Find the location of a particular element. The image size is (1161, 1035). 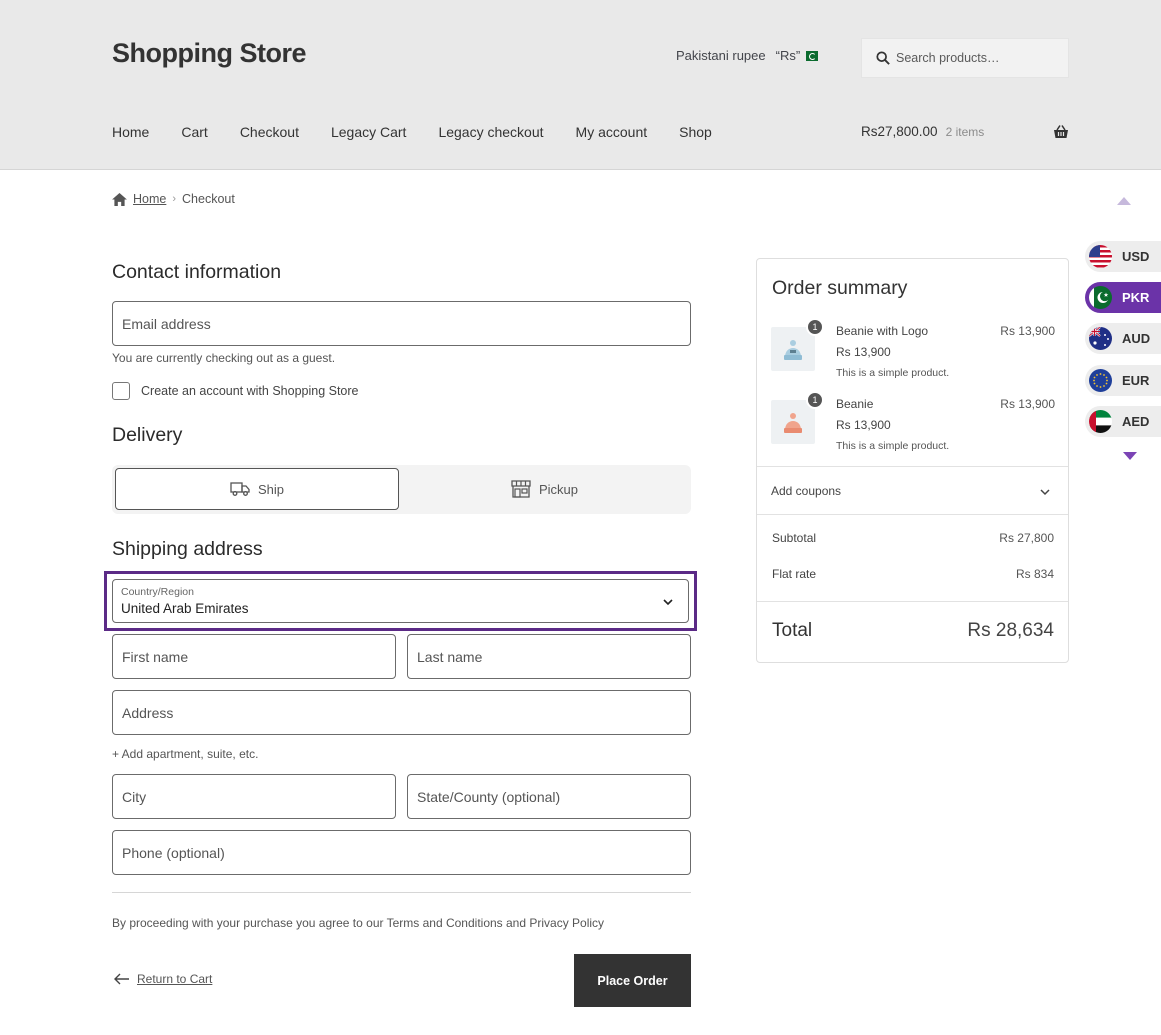

truck-icon is located at coordinates (240, 489).